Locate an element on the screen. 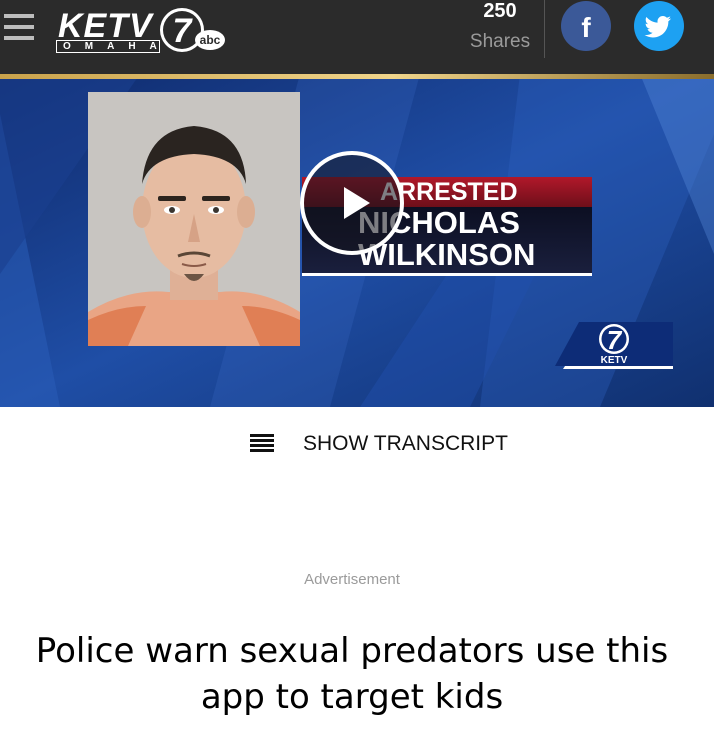 Image resolution: width=714 pixels, height=736 pixels. show-transcript-label: SHOW TRANSCRIPT is located at coordinates (405, 443).